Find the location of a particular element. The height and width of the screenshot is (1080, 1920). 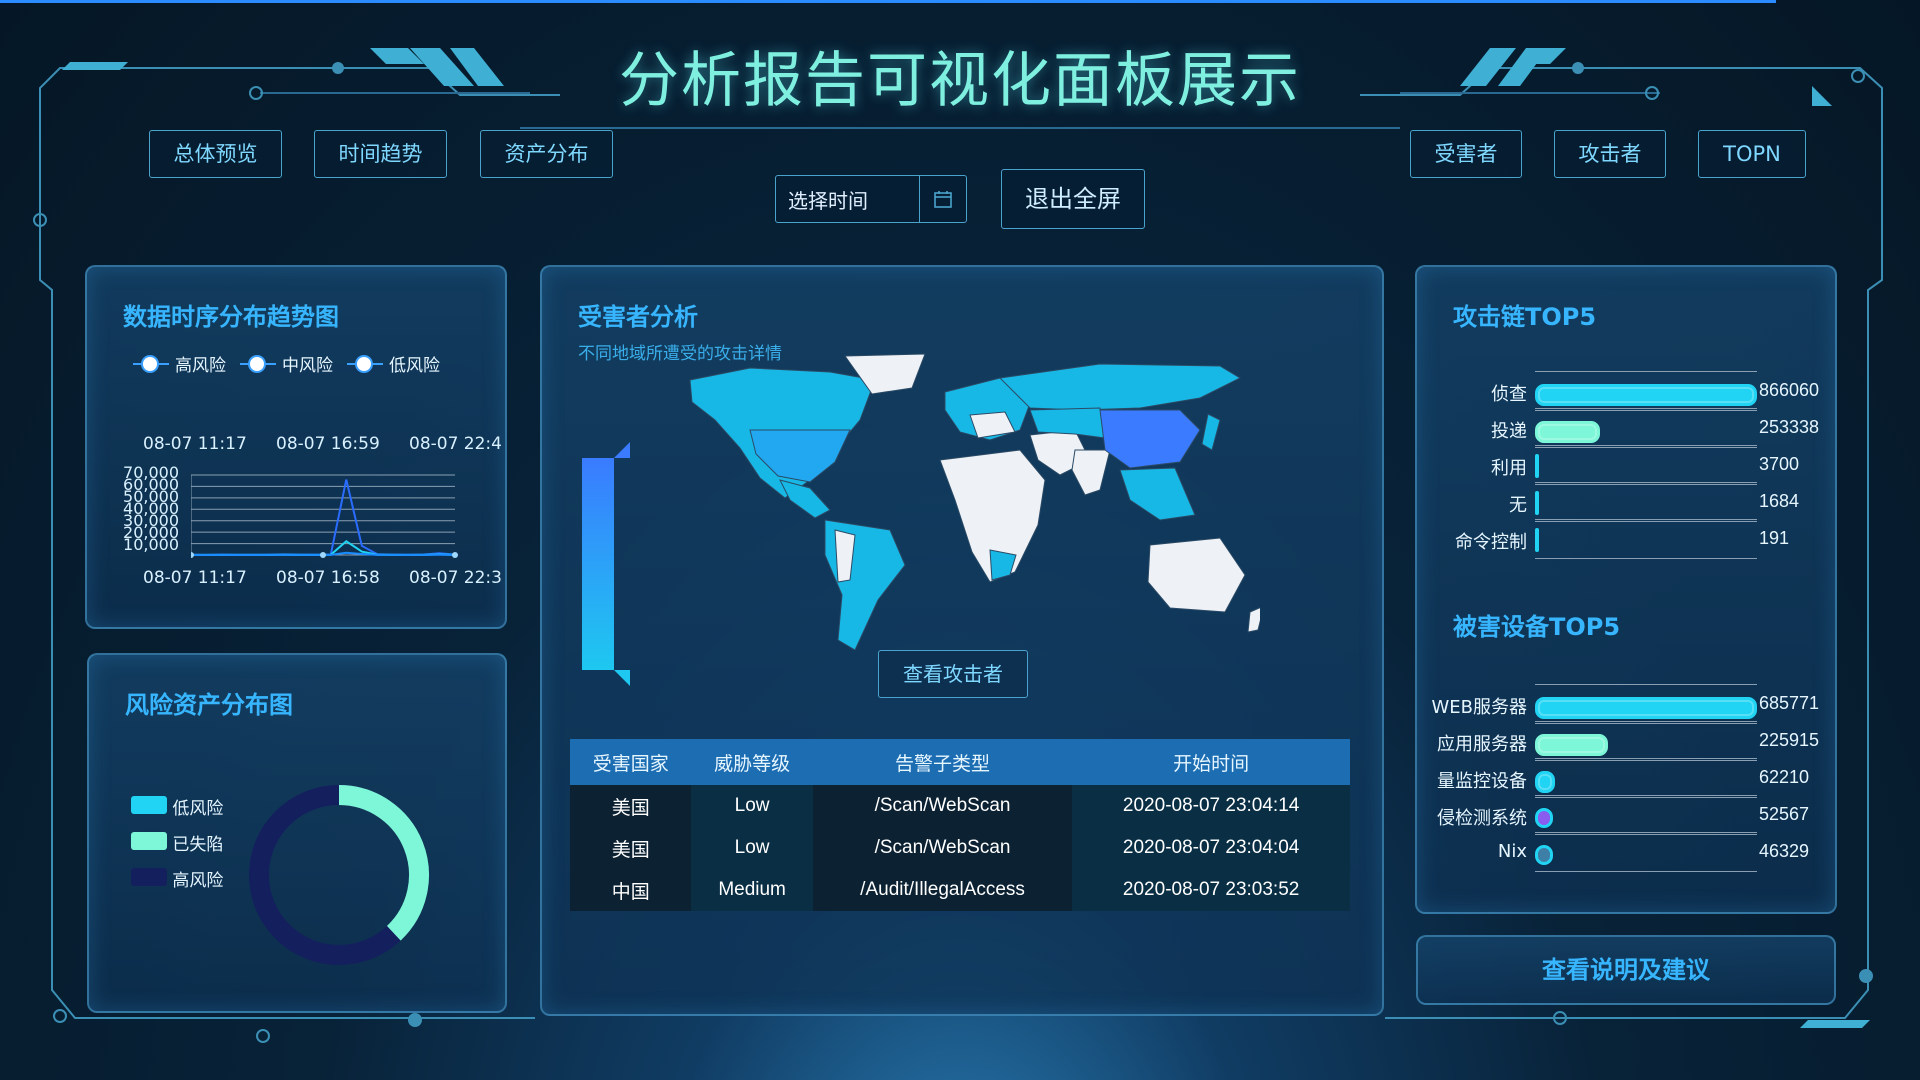

bar-value: 866060 is located at coordinates (1789, 390).